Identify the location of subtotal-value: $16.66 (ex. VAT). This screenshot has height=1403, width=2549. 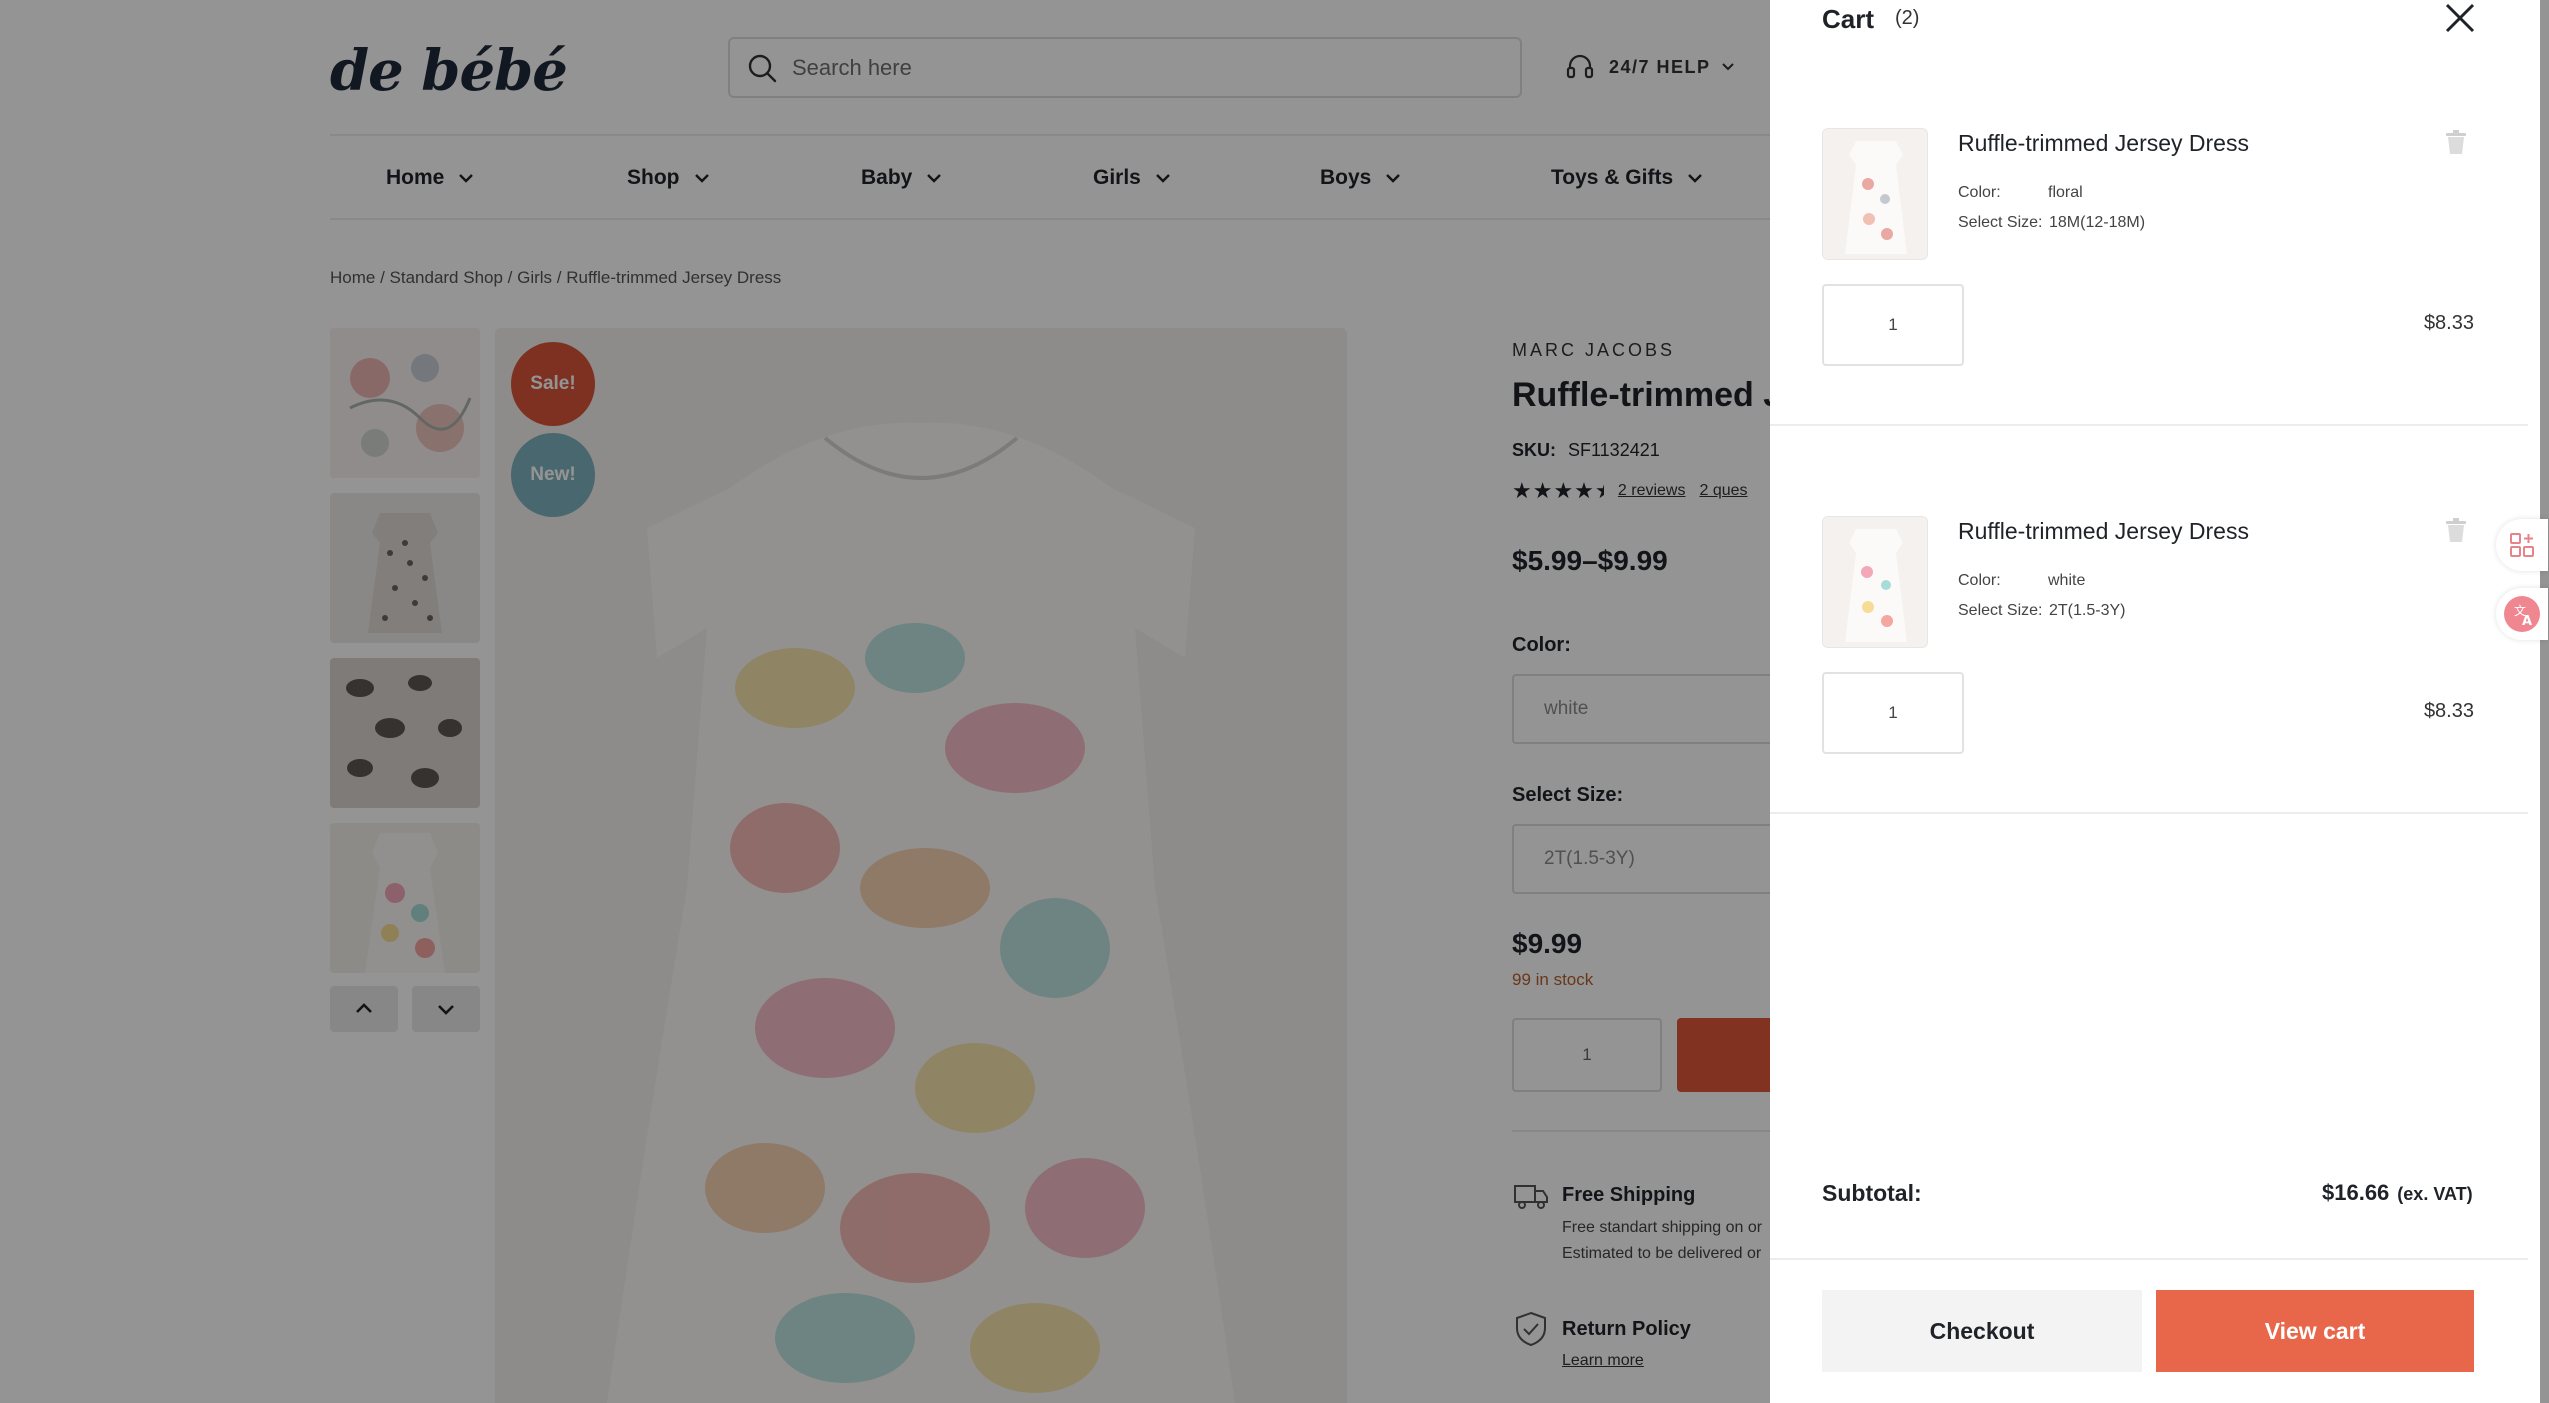
(2397, 1192).